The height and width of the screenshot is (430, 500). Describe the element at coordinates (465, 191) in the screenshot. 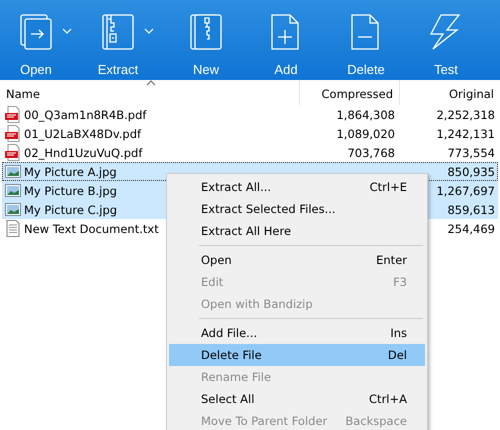

I see `original-size: 1,267,697` at that location.